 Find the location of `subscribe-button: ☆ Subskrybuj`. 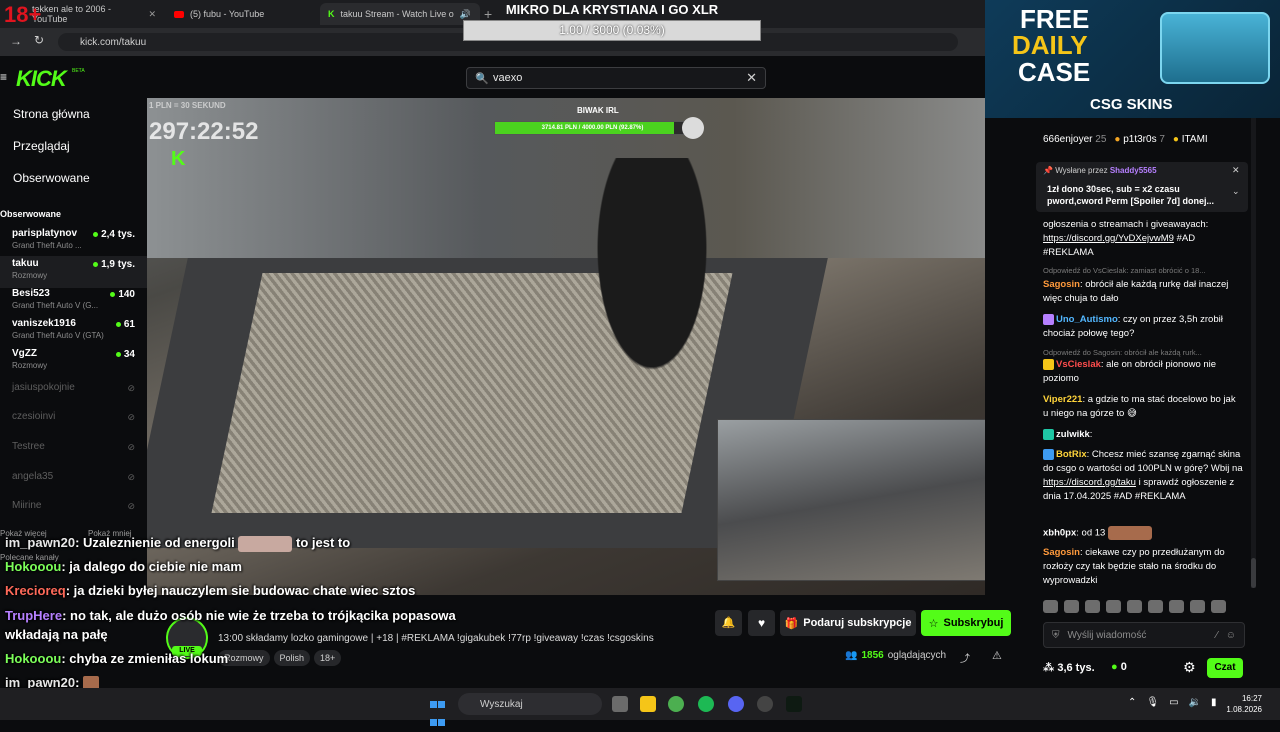

subscribe-button: ☆ Subskrybuj is located at coordinates (966, 623).